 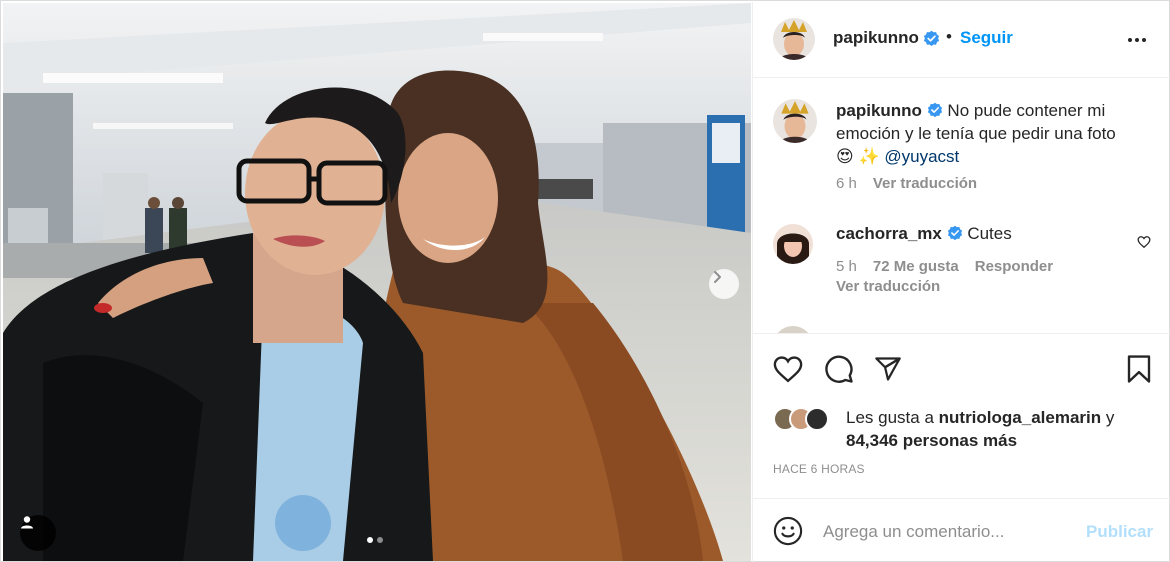 What do you see at coordinates (921, 156) in the screenshot?
I see `caption-mention: @yuyacst` at bounding box center [921, 156].